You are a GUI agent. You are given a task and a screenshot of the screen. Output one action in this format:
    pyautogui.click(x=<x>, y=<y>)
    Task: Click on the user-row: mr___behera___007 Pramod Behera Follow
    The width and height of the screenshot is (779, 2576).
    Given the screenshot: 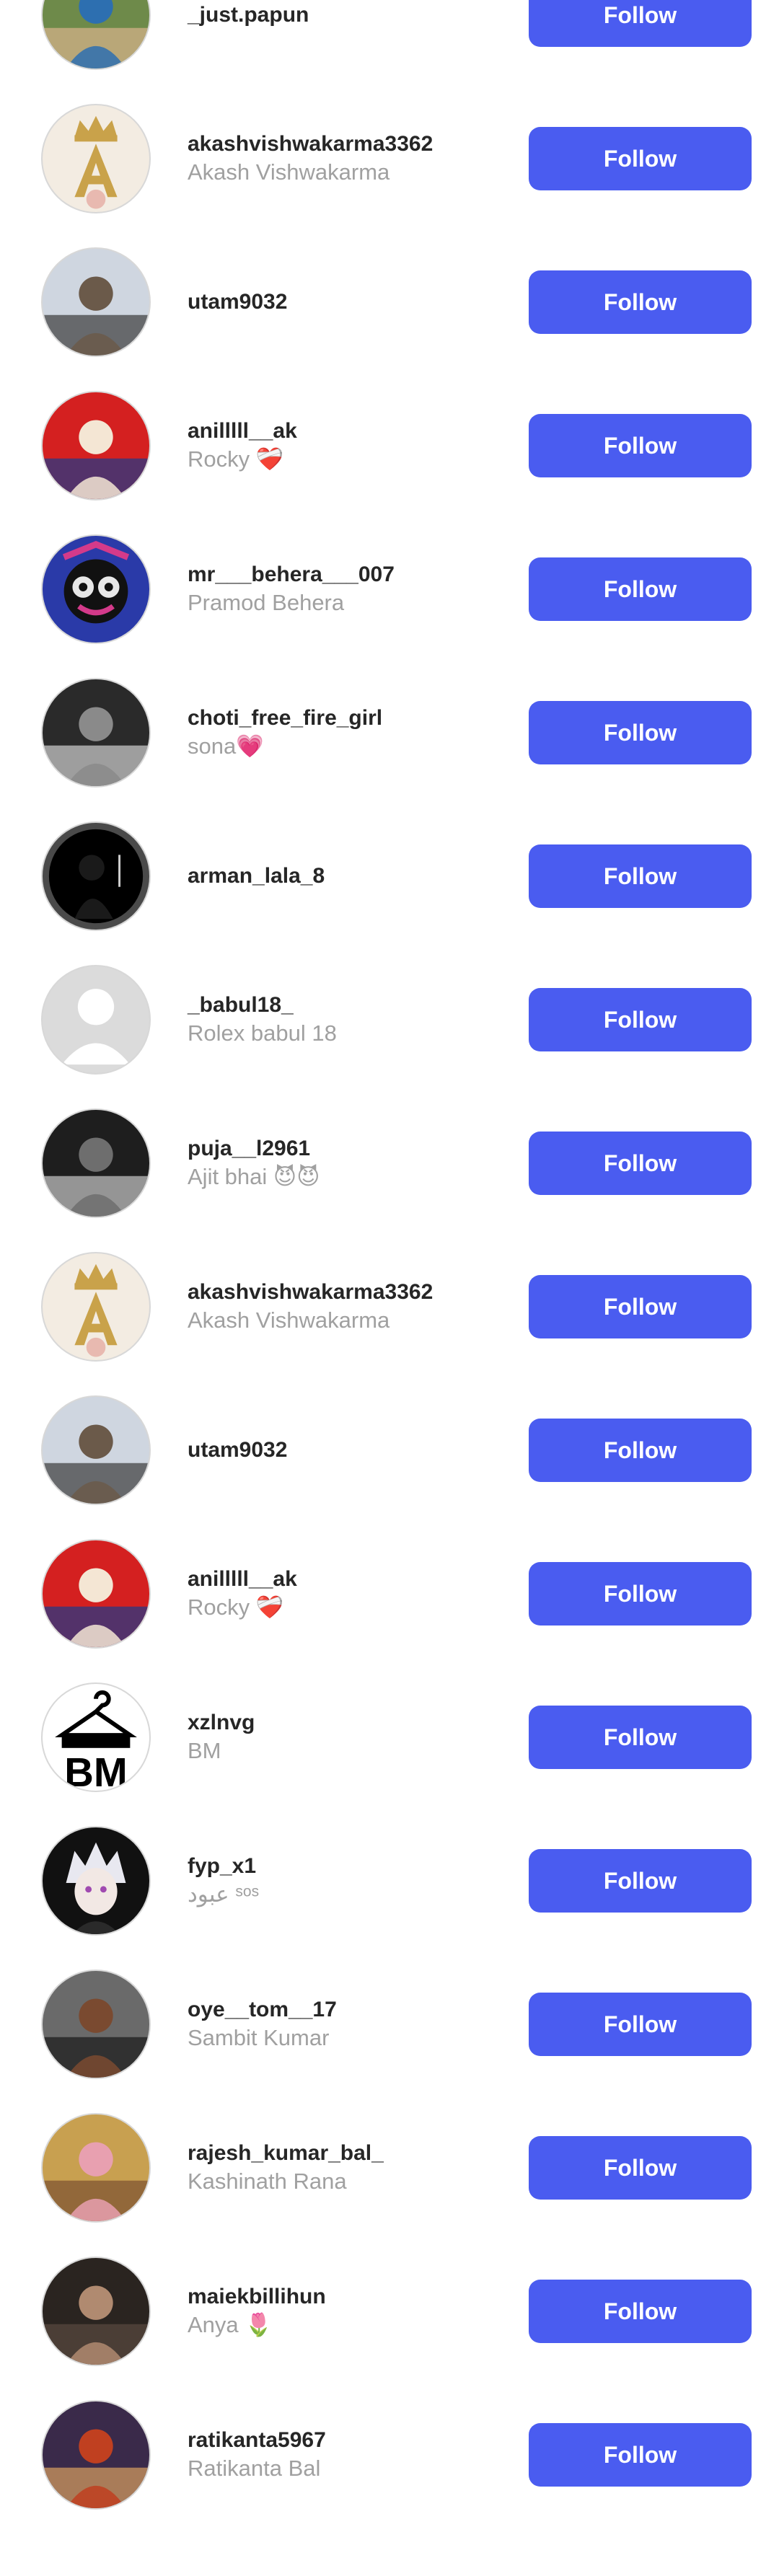 What is the action you would take?
    pyautogui.click(x=389, y=568)
    